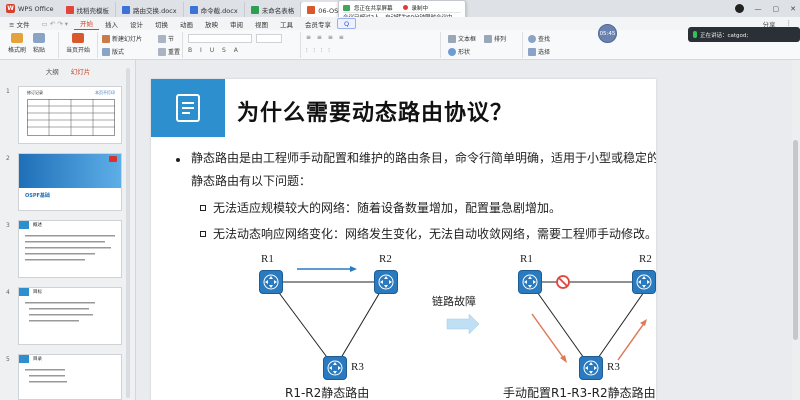  What do you see at coordinates (452, 38) in the screenshot?
I see `textbox-icon` at bounding box center [452, 38].